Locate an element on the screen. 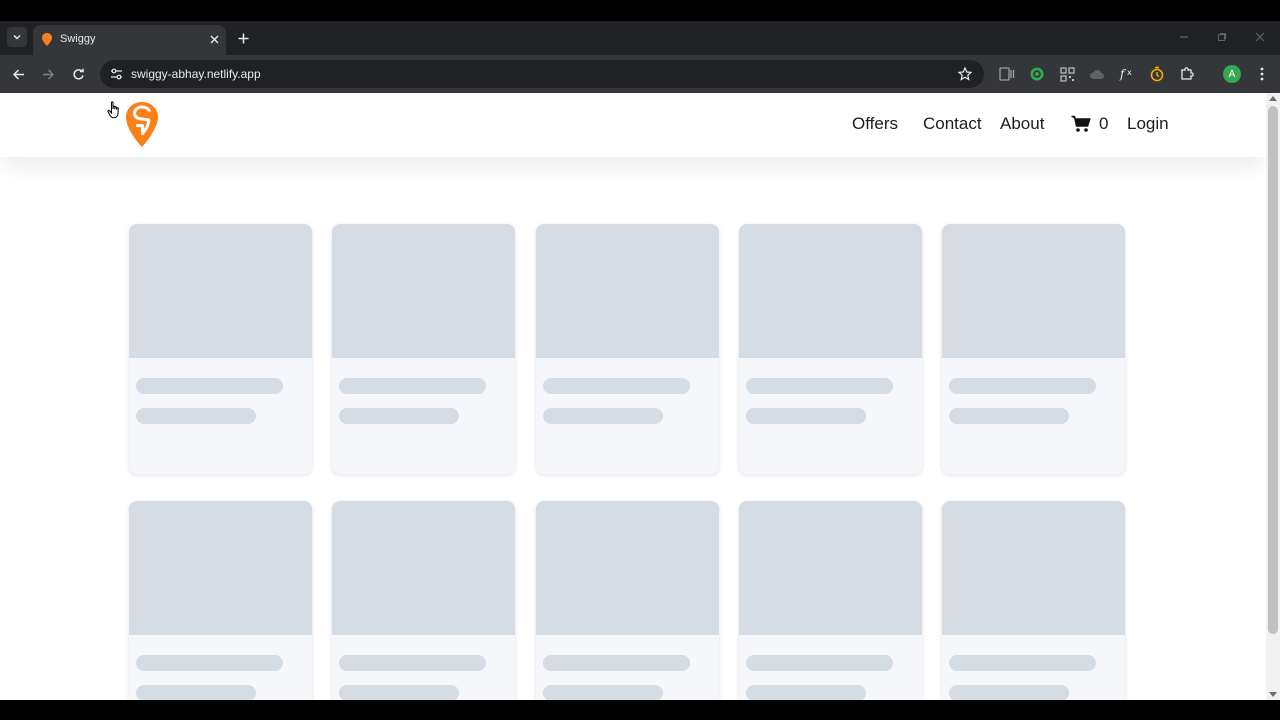 The width and height of the screenshot is (1280, 720). tab-close-button is located at coordinates (214, 39).